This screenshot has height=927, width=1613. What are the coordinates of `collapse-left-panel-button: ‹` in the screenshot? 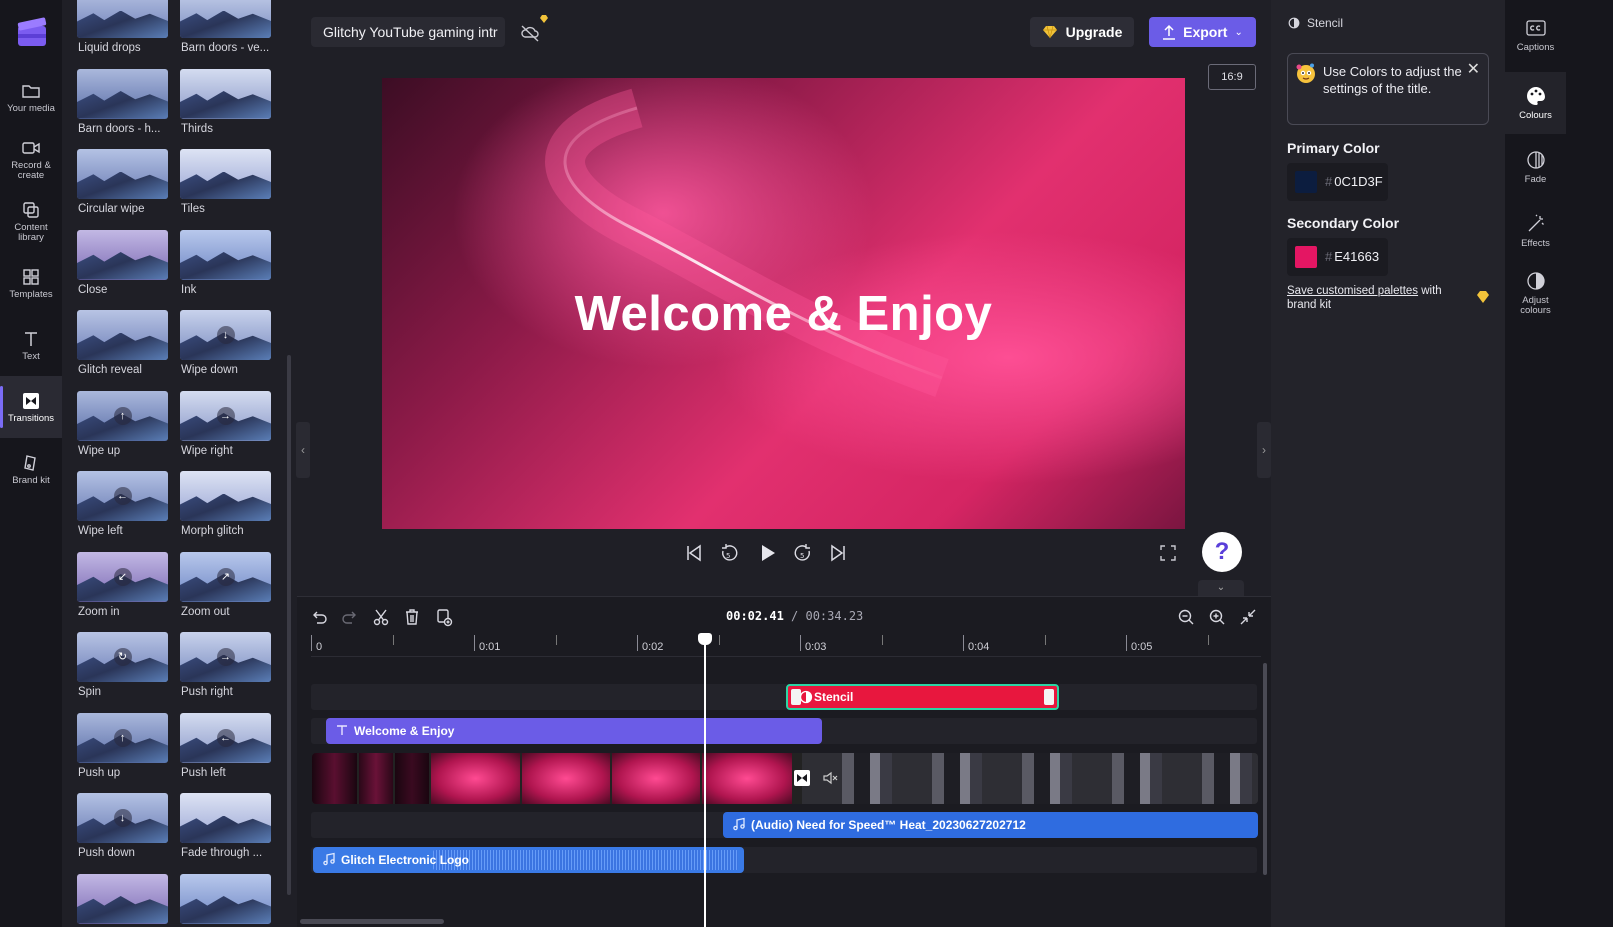 It's located at (303, 450).